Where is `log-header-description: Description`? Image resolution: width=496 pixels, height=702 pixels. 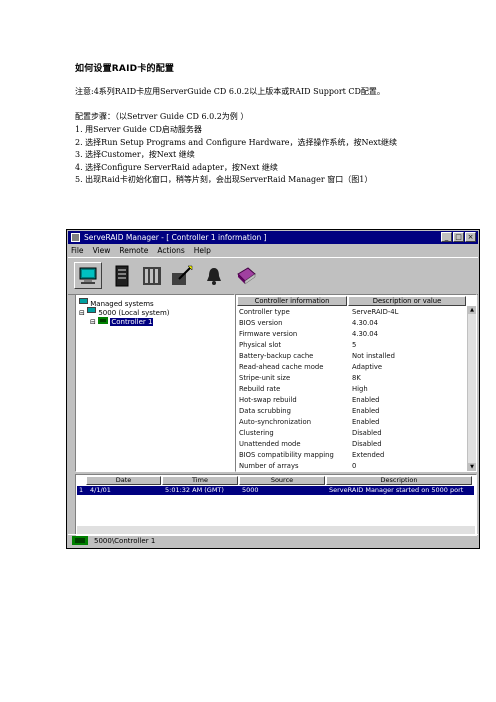 log-header-description: Description is located at coordinates (399, 480).